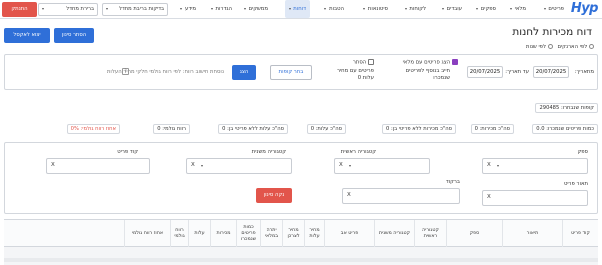  I want to click on to-date-input: 20/07/2025, so click(485, 72).